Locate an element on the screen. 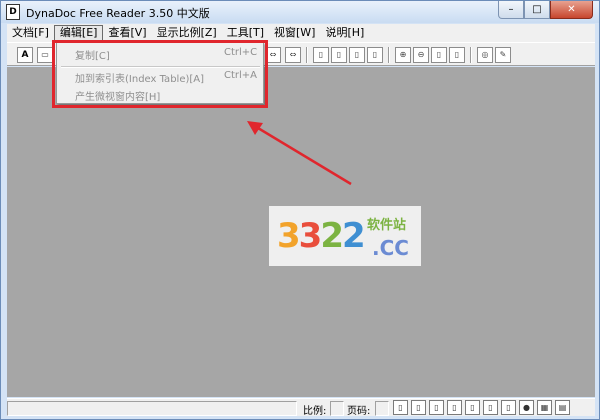  bookmark-icon: ▯ is located at coordinates (454, 407).